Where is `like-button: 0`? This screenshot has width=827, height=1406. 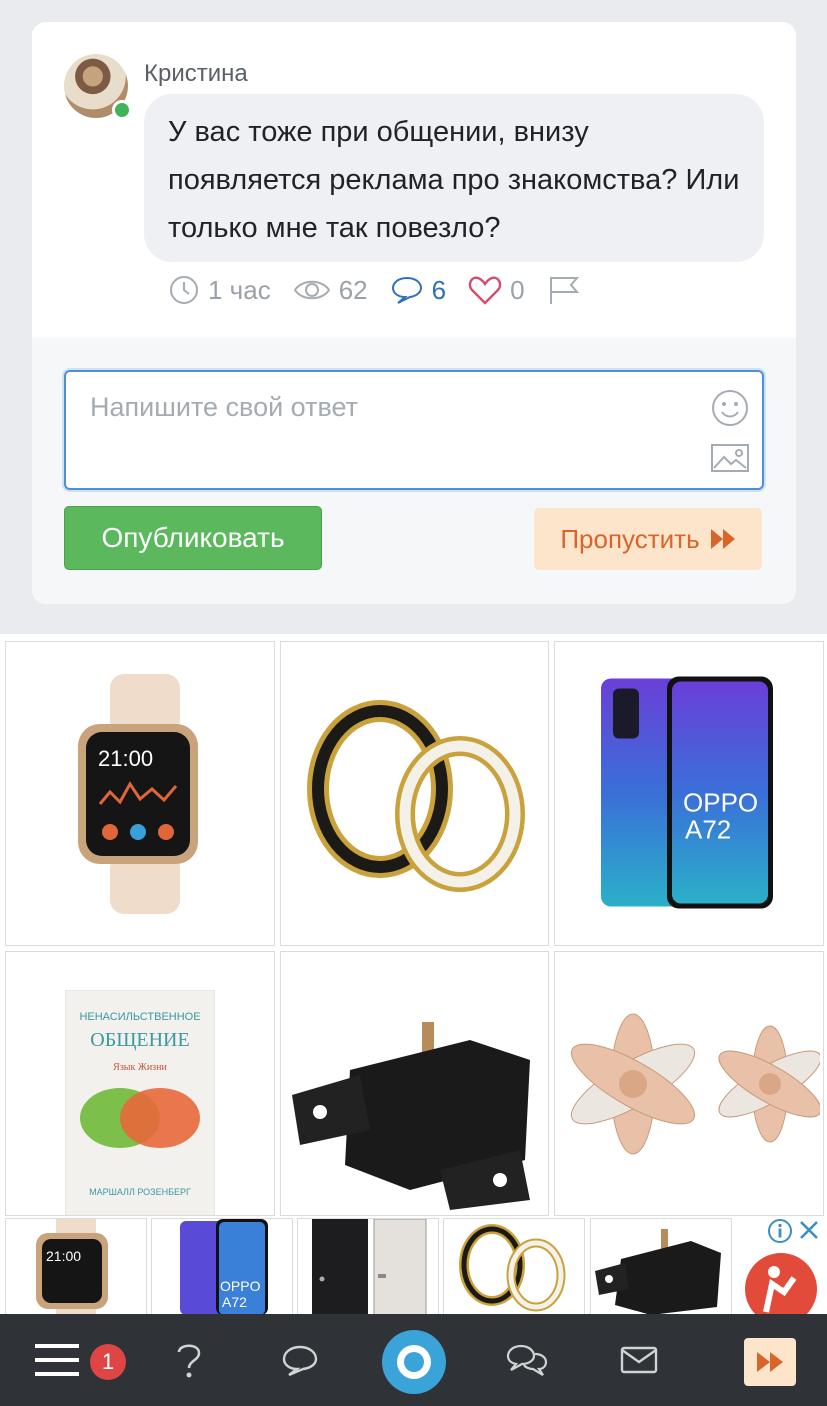
like-button: 0 is located at coordinates (496, 290).